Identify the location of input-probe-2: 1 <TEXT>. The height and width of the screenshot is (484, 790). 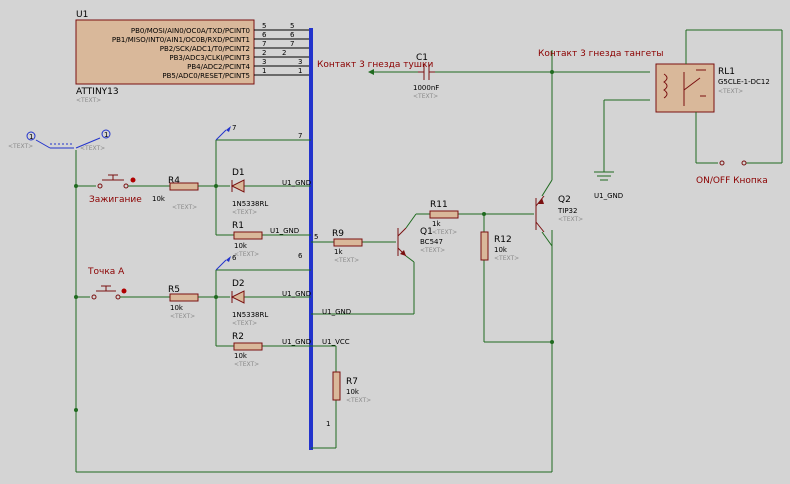
(93, 140).